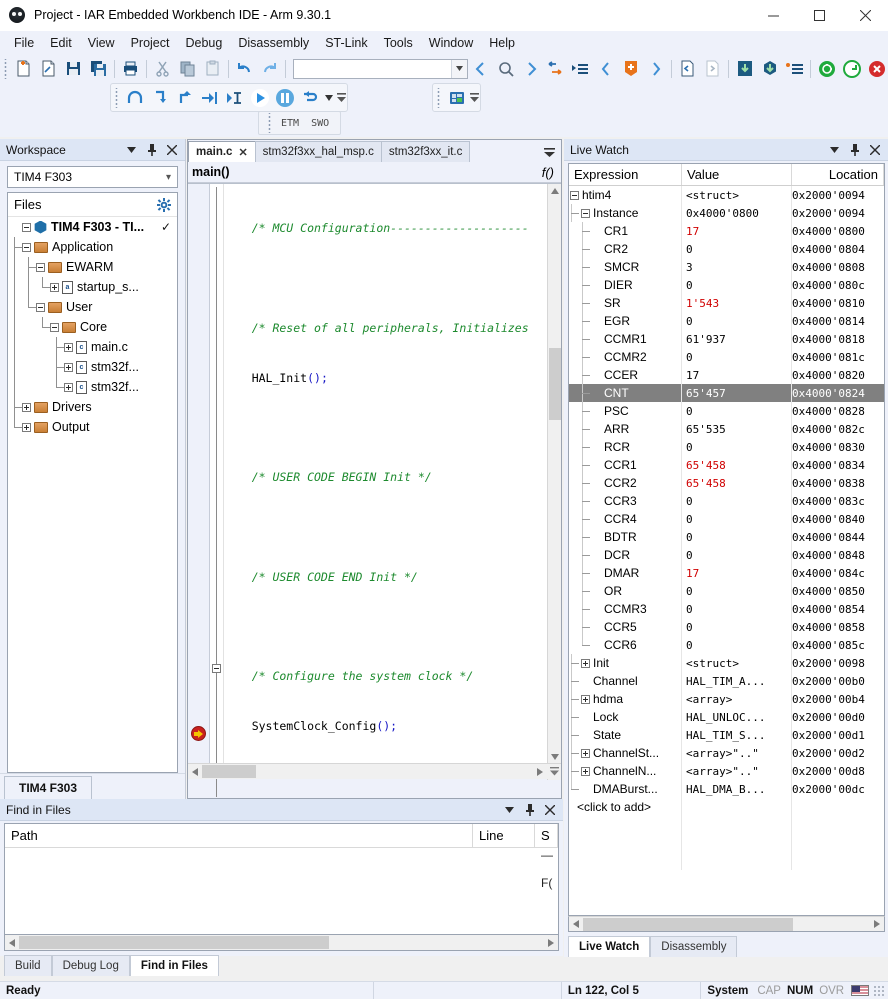  I want to click on editor-scroll-overflow-icon, so click(554, 772).